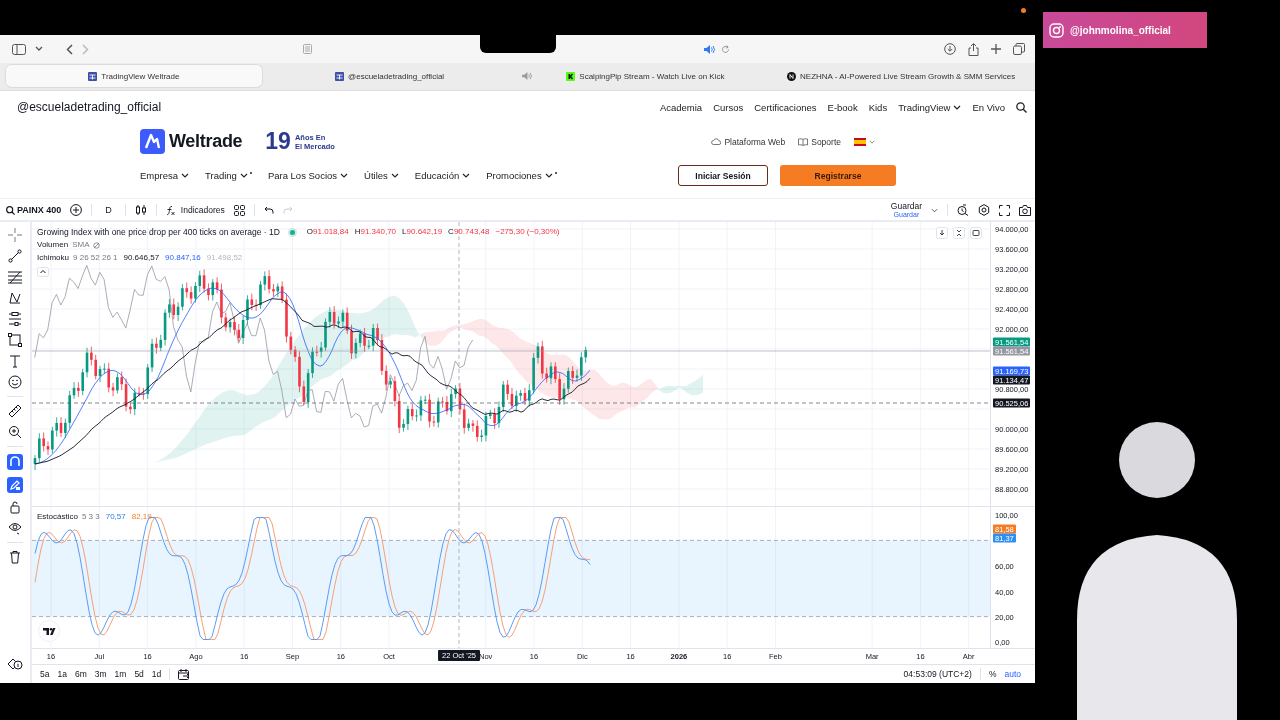  What do you see at coordinates (97, 245) in the screenshot?
I see `hidden-icon` at bounding box center [97, 245].